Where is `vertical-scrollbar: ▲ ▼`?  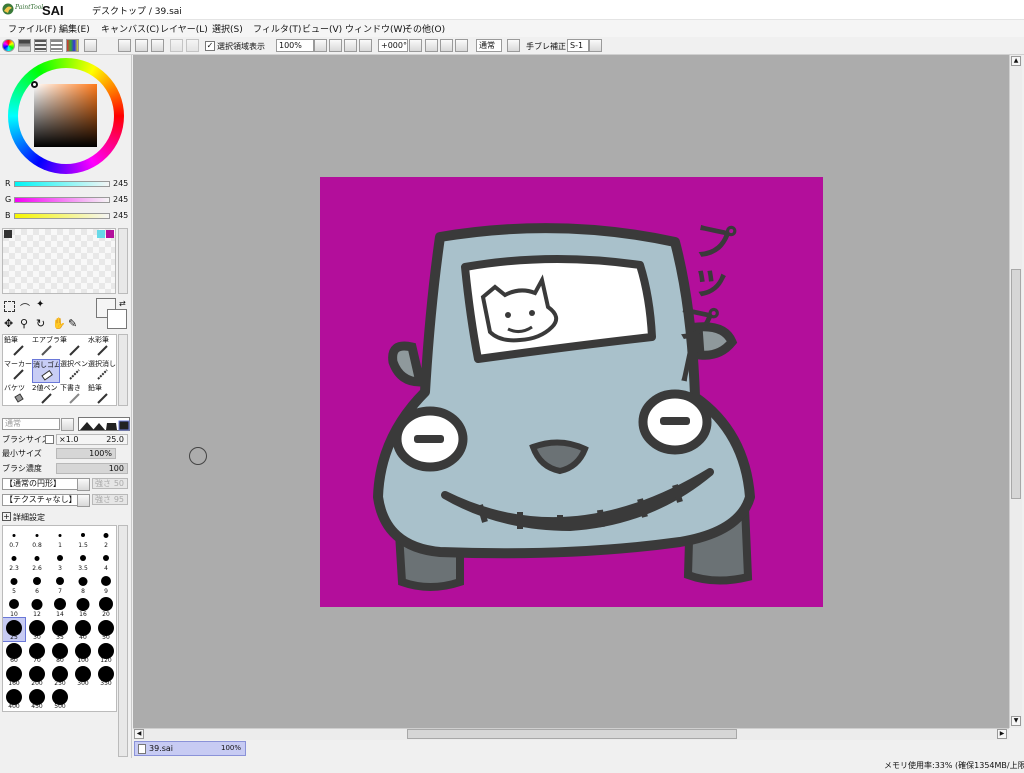
vertical-scrollbar: ▲ ▼ is located at coordinates (1015, 391).